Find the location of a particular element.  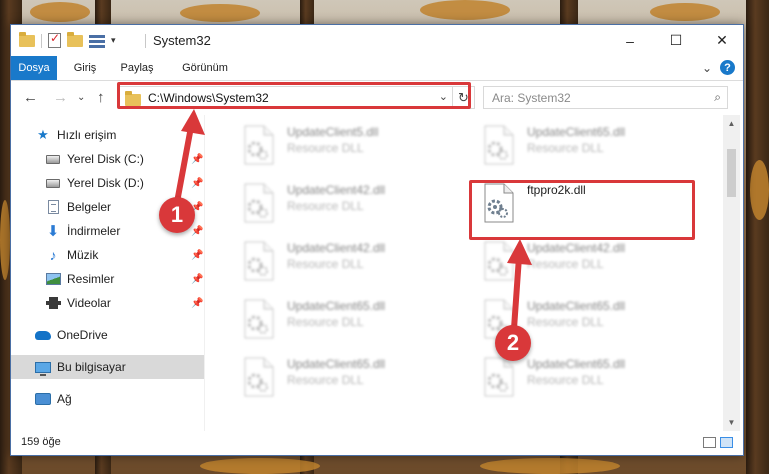

scrollbar-thumb is located at coordinates (731, 173).